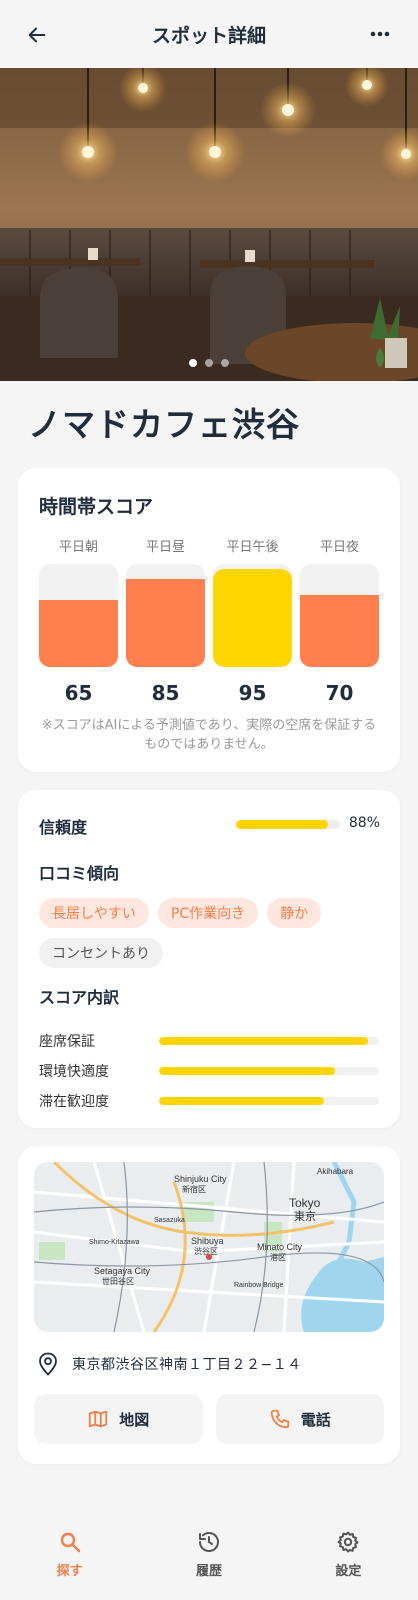 The width and height of the screenshot is (418, 1600). I want to click on carousel-dots, so click(209, 363).